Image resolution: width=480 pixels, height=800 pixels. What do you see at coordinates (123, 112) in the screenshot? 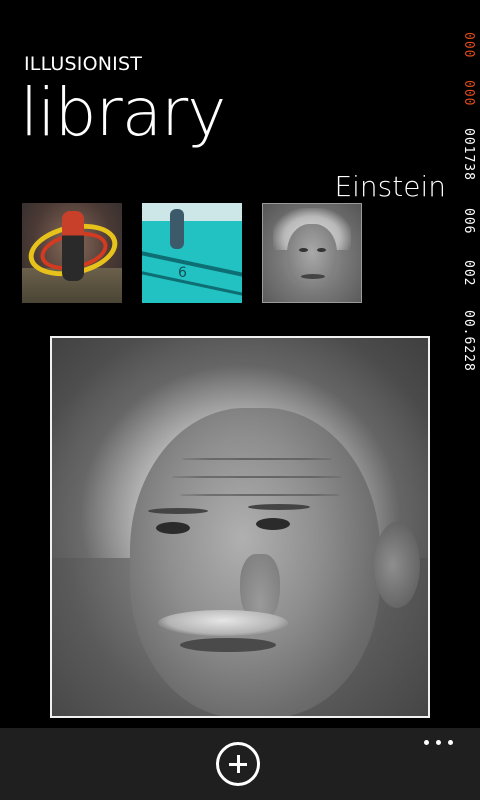
I see `page-title: library` at bounding box center [123, 112].